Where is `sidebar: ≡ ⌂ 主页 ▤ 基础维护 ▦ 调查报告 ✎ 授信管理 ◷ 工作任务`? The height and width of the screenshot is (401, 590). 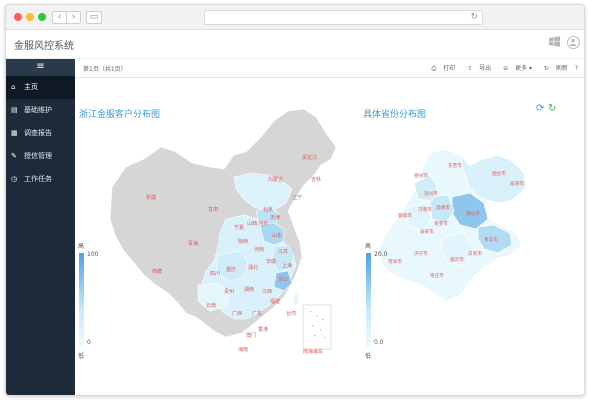
sidebar: ≡ ⌂ 主页 ▤ 基础维护 ▦ 调查报告 ✎ 授信管理 ◷ 工作任务 is located at coordinates (40, 227).